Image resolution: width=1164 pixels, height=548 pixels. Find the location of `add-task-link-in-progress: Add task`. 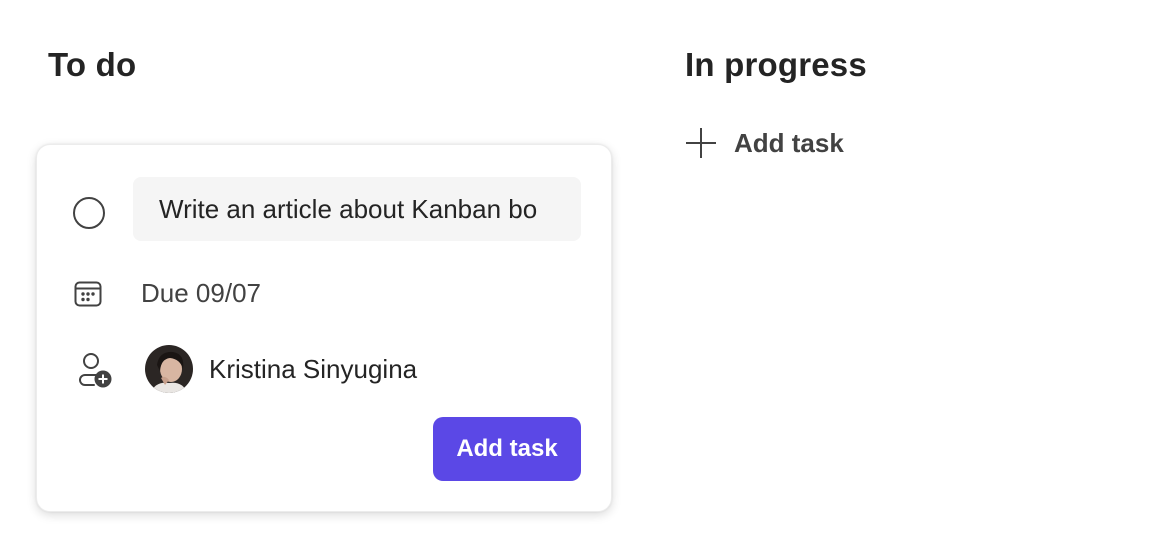

add-task-link-in-progress: Add task is located at coordinates (764, 143).